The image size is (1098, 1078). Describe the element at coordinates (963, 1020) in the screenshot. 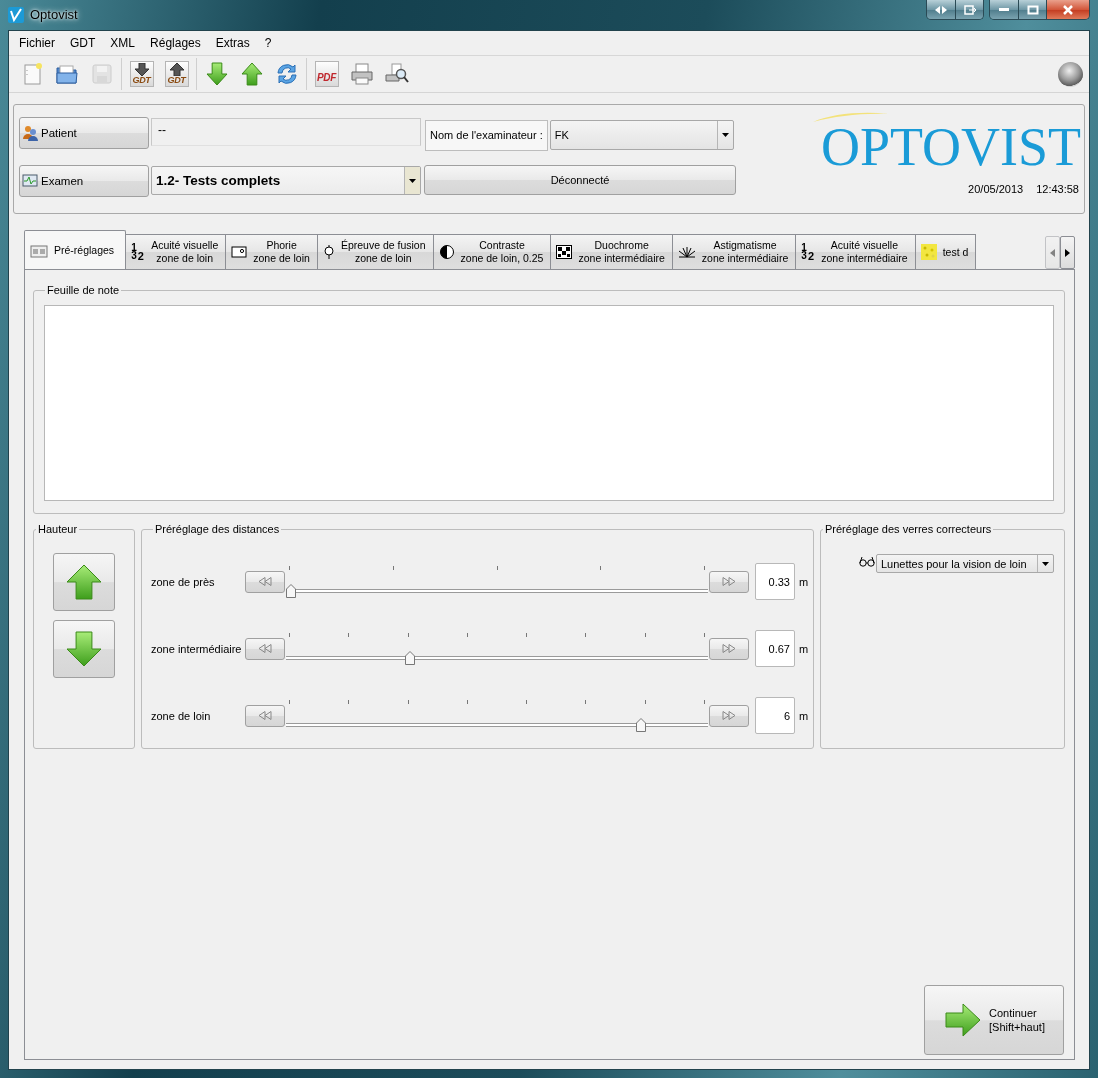

I see `arrow-right-icon` at that location.